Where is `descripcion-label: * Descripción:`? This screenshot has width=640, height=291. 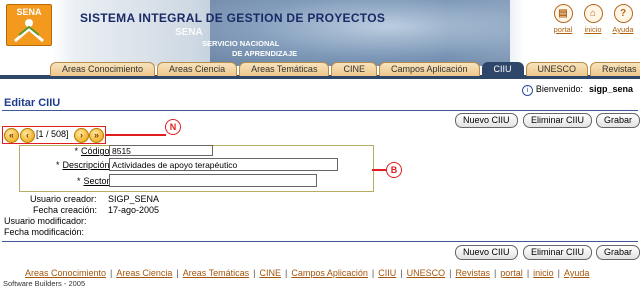
descripcion-label: * Descripción: is located at coordinates (83, 165).